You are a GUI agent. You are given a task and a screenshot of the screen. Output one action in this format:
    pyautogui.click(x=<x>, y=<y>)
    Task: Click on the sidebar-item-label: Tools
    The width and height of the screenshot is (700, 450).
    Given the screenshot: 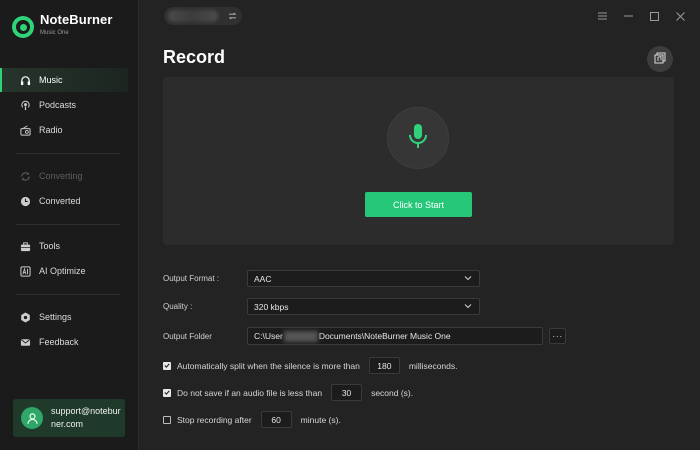 What is the action you would take?
    pyautogui.click(x=50, y=246)
    